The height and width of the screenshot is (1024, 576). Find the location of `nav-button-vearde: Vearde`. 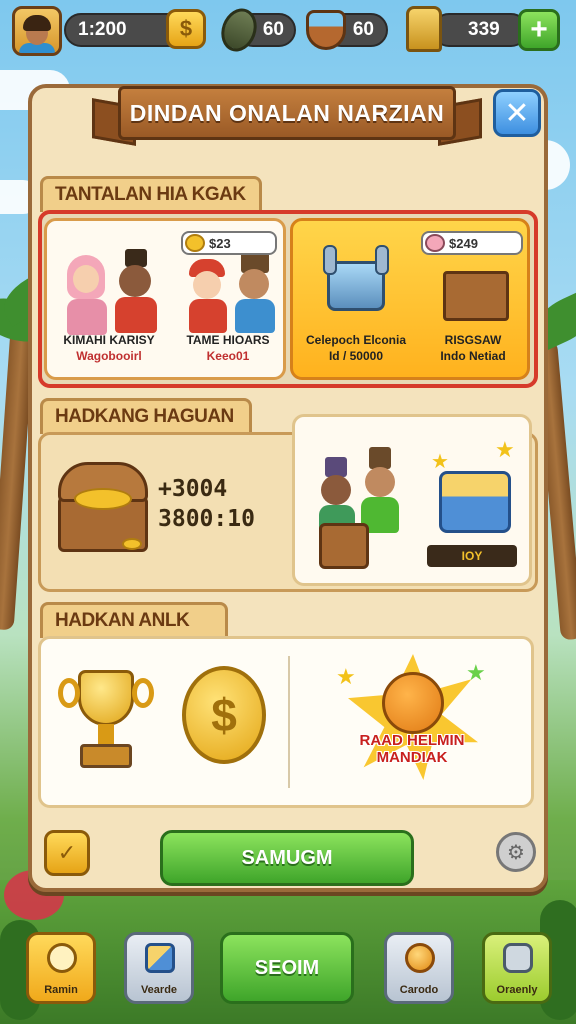

nav-button-vearde: Vearde is located at coordinates (159, 968).